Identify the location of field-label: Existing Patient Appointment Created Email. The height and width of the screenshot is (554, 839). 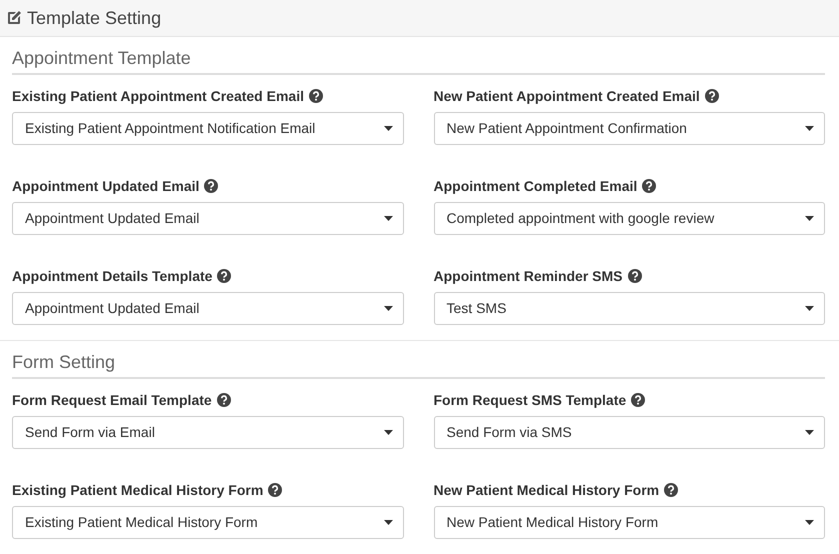
(158, 96).